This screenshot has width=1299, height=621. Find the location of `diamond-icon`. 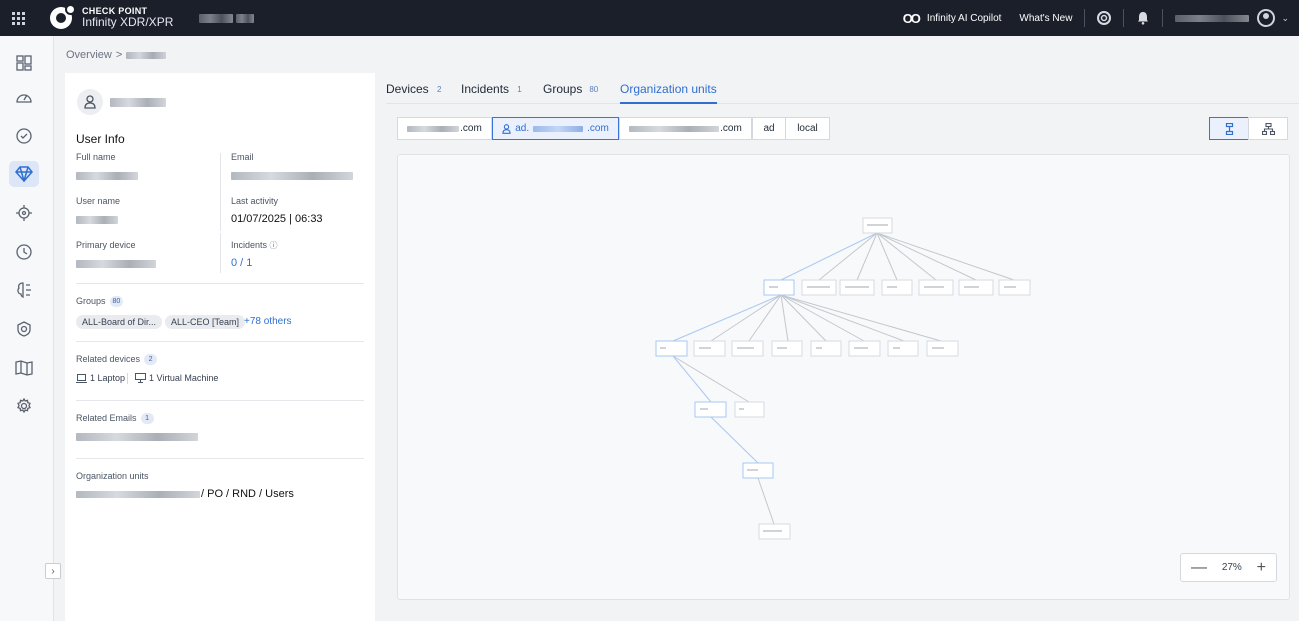

diamond-icon is located at coordinates (24, 174).